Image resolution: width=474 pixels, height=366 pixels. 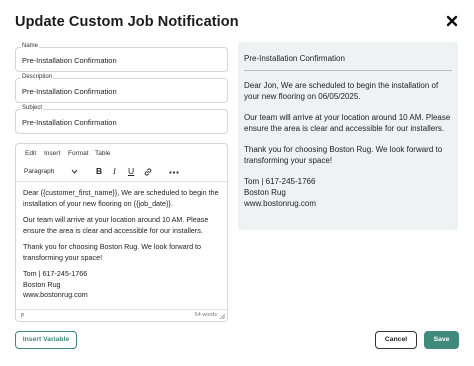 I want to click on subject-field-label: Subject, so click(x=32, y=108).